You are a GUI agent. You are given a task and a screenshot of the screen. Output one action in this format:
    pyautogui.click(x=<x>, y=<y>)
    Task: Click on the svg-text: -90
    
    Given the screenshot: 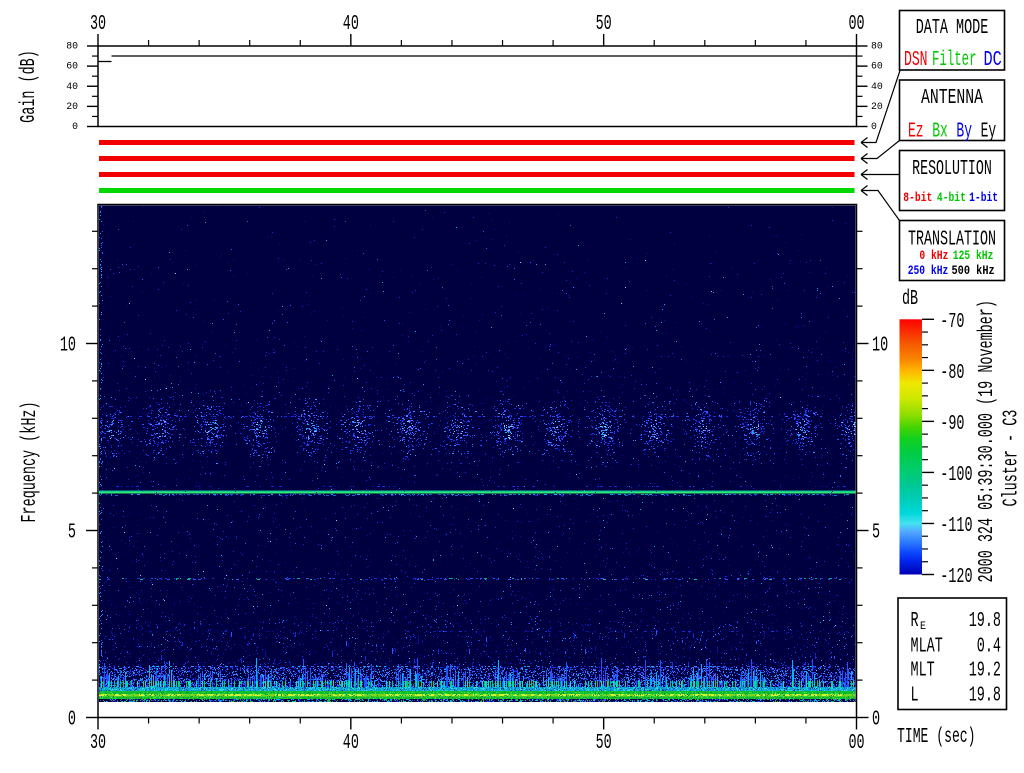 What is the action you would take?
    pyautogui.click(x=952, y=424)
    